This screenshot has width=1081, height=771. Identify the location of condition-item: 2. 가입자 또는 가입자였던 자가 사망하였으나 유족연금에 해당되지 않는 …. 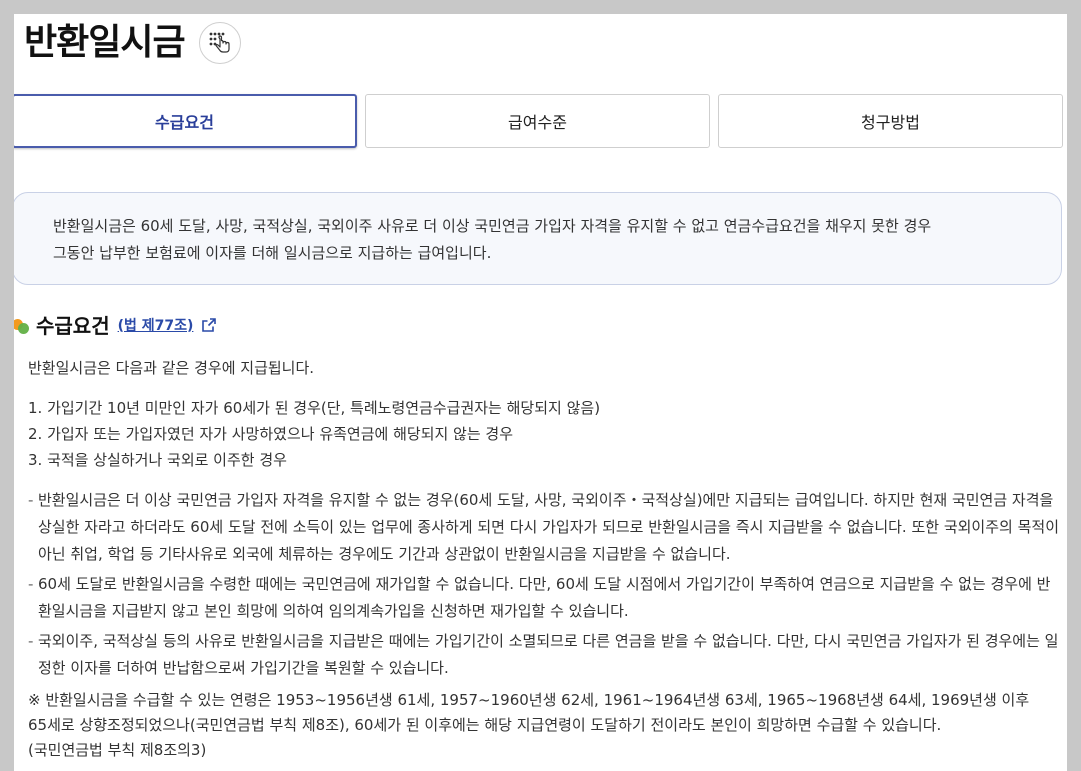
(271, 434).